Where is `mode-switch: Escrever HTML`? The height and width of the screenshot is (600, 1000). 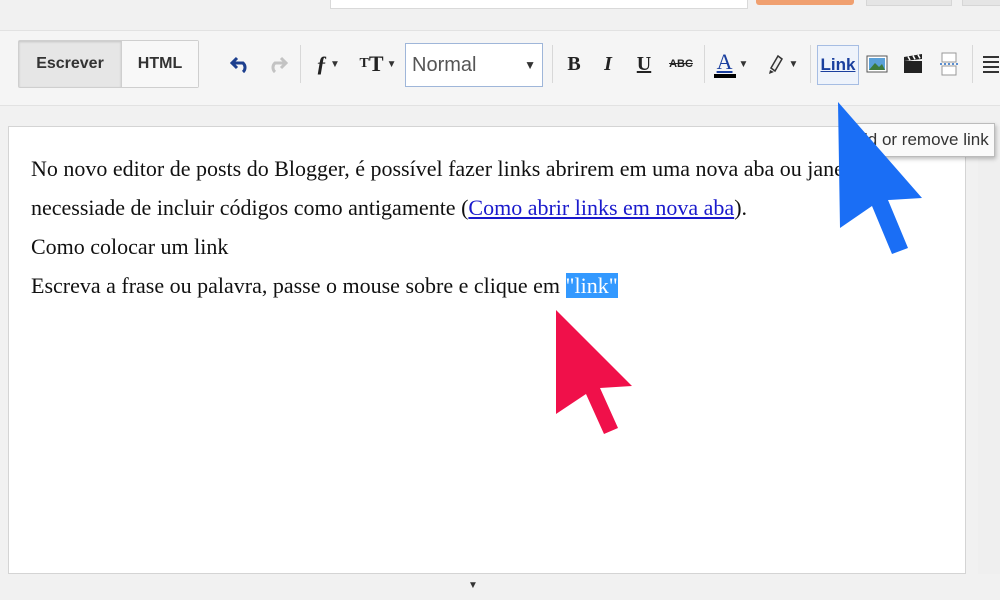 mode-switch: Escrever HTML is located at coordinates (108, 64).